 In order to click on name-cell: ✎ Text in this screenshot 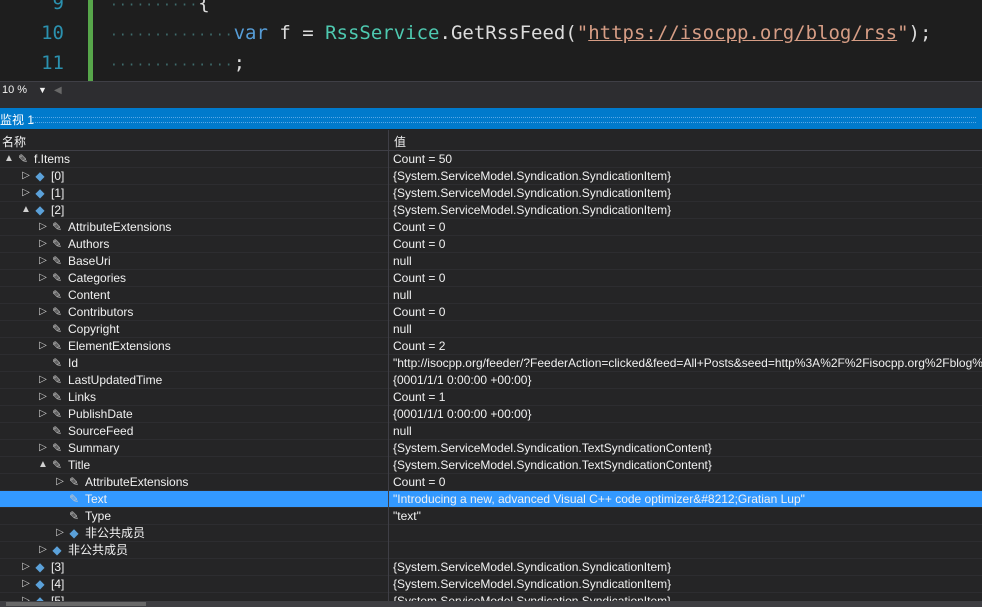, I will do `click(194, 499)`.